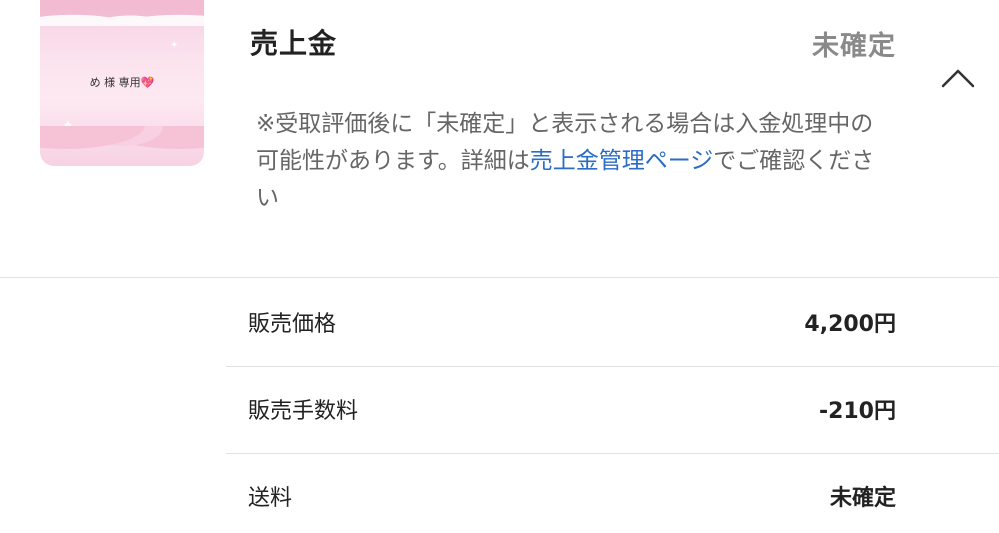 The image size is (999, 533). What do you see at coordinates (622, 161) in the screenshot?
I see `sales-management-link: 売上金管理ページ` at bounding box center [622, 161].